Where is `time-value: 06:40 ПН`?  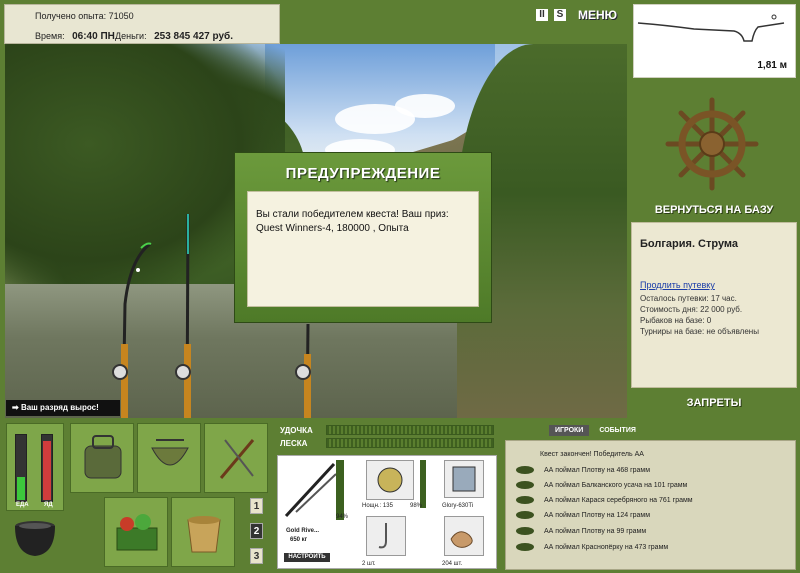
time-value: 06:40 ПН is located at coordinates (93, 36).